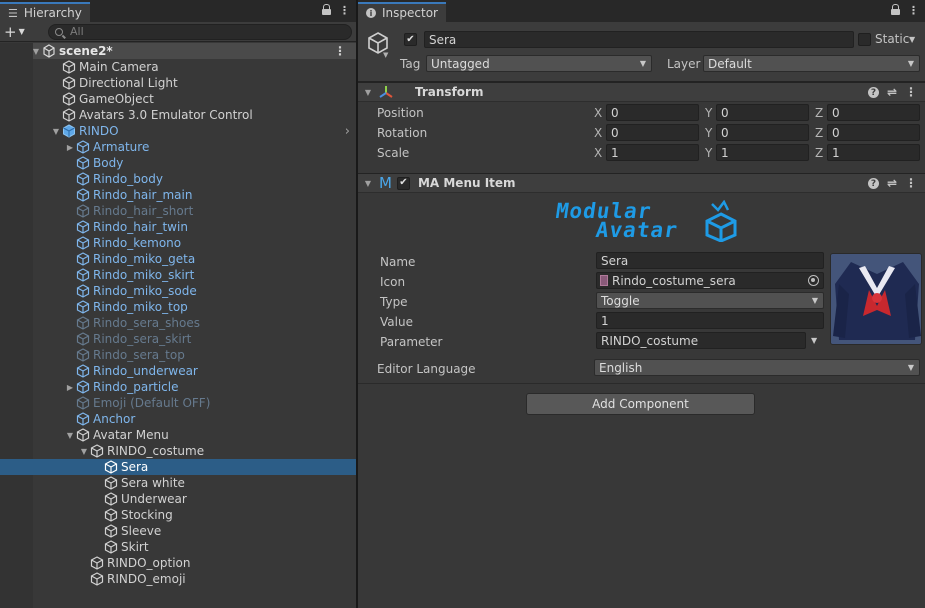 The width and height of the screenshot is (925, 608). I want to click on static-checkbox, so click(864, 39).